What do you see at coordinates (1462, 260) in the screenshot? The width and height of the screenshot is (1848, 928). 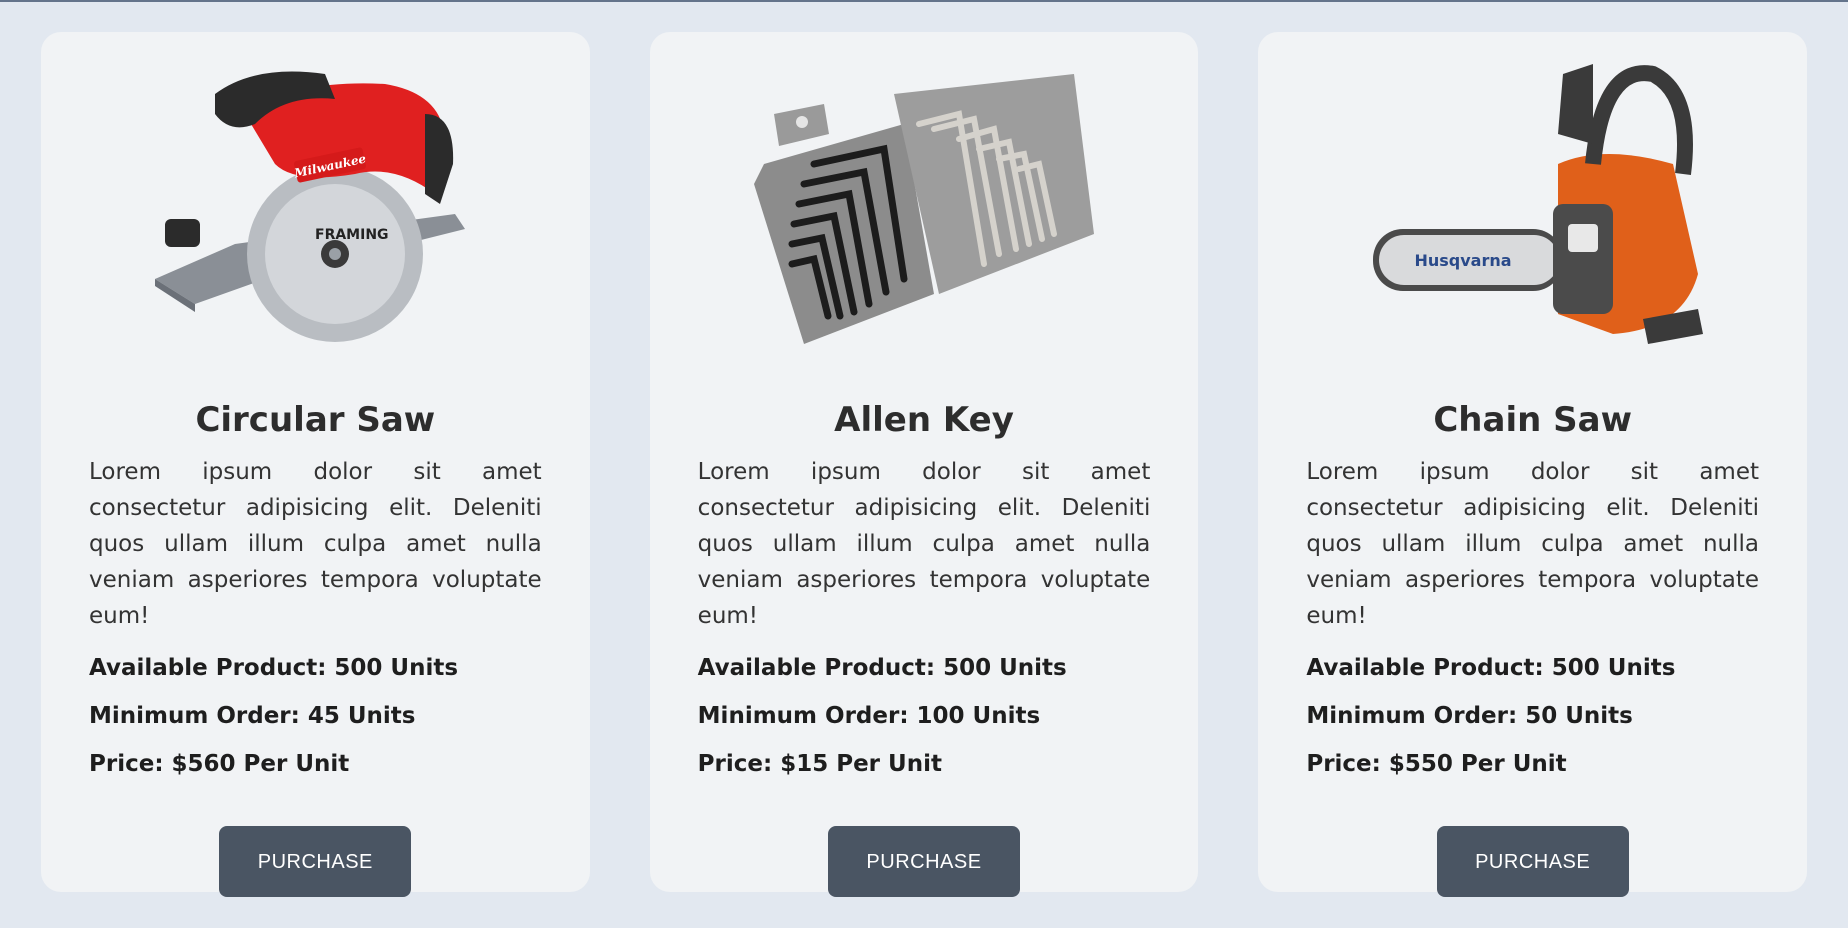 I see `brand-label: Husqvarna` at bounding box center [1462, 260].